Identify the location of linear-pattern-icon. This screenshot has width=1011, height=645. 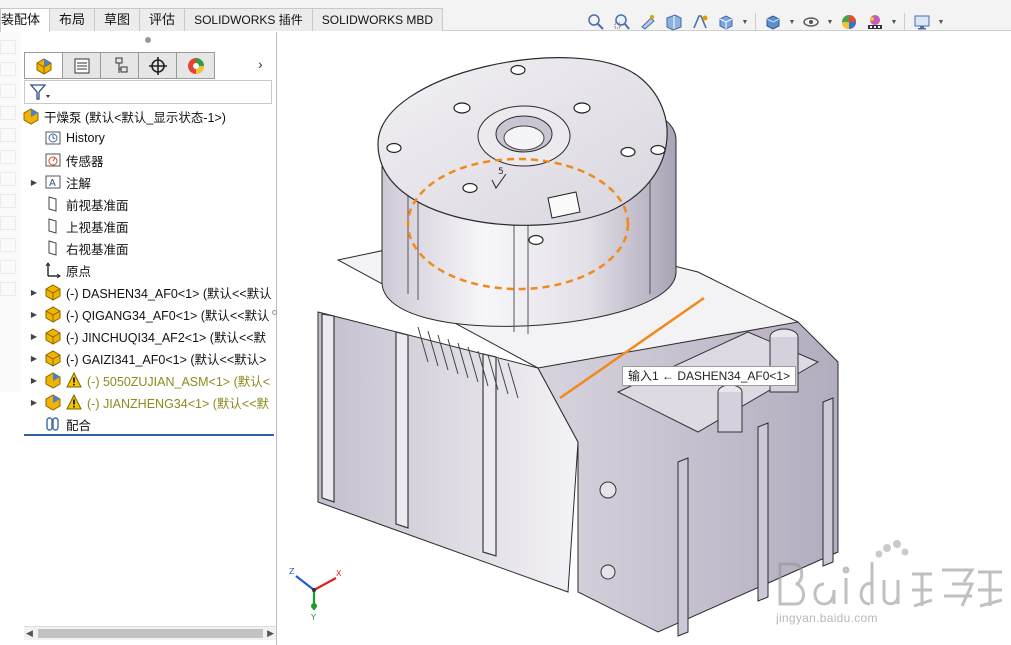
(8, 91).